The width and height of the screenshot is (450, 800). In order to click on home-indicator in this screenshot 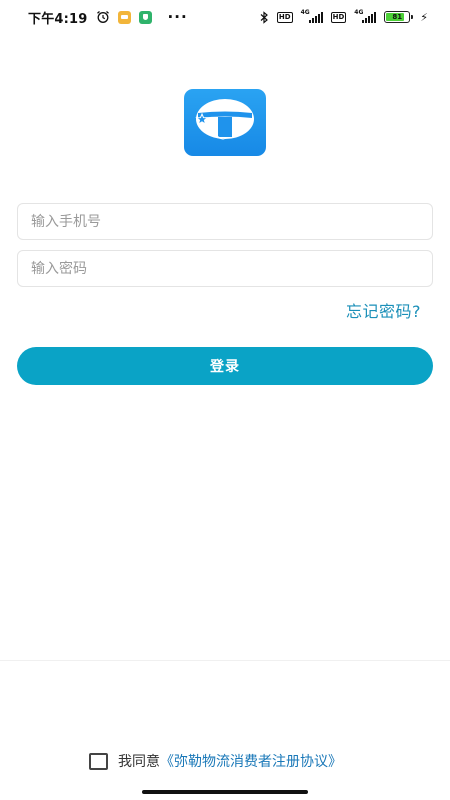, I will do `click(225, 792)`.